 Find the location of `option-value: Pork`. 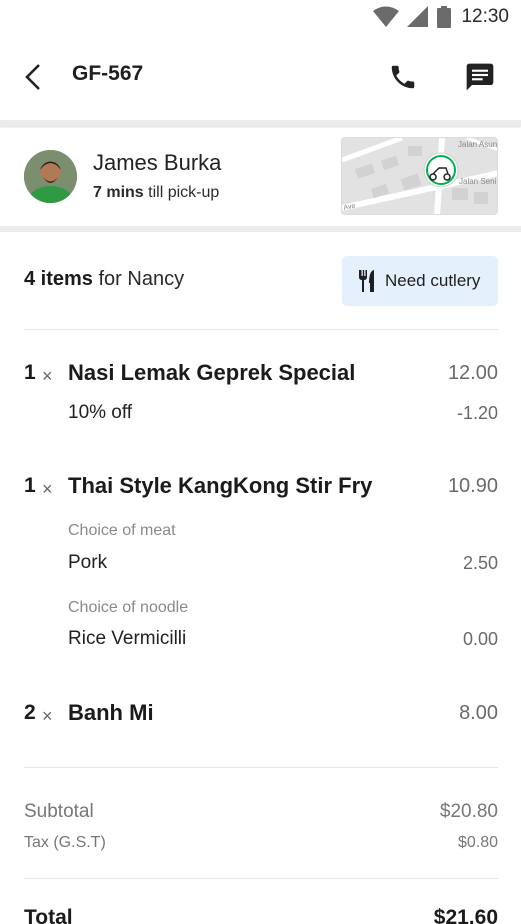

option-value: Pork is located at coordinates (88, 562).